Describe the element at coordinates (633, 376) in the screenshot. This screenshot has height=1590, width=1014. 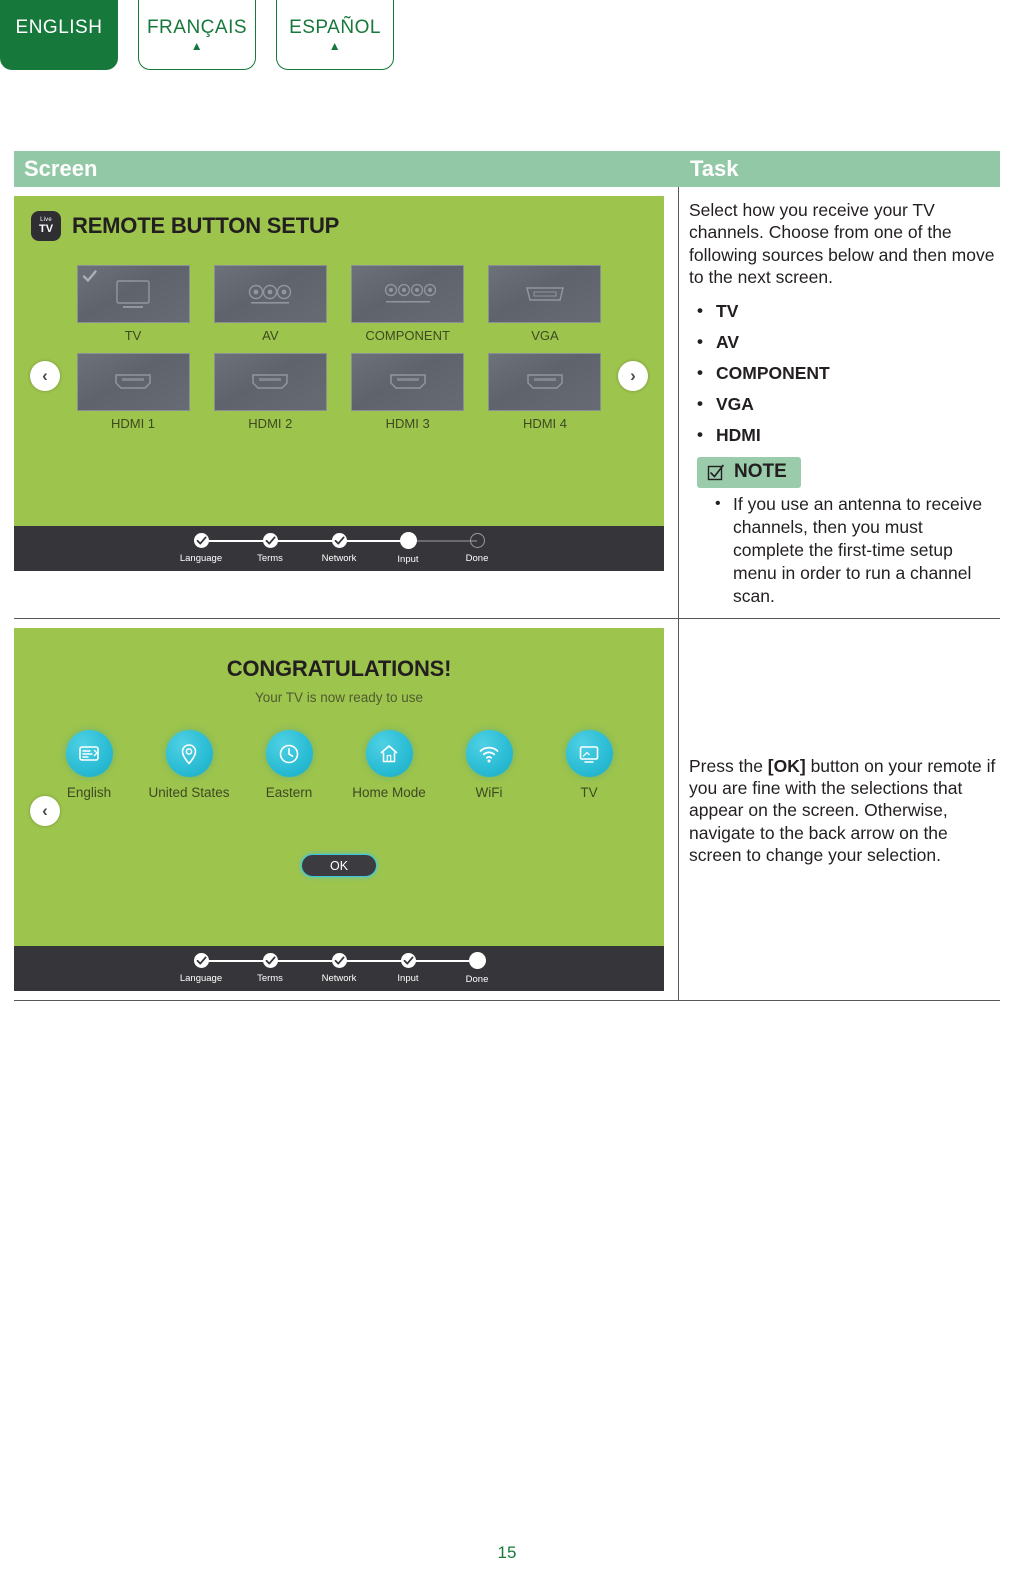
I see `next-arrow-button: ›` at that location.